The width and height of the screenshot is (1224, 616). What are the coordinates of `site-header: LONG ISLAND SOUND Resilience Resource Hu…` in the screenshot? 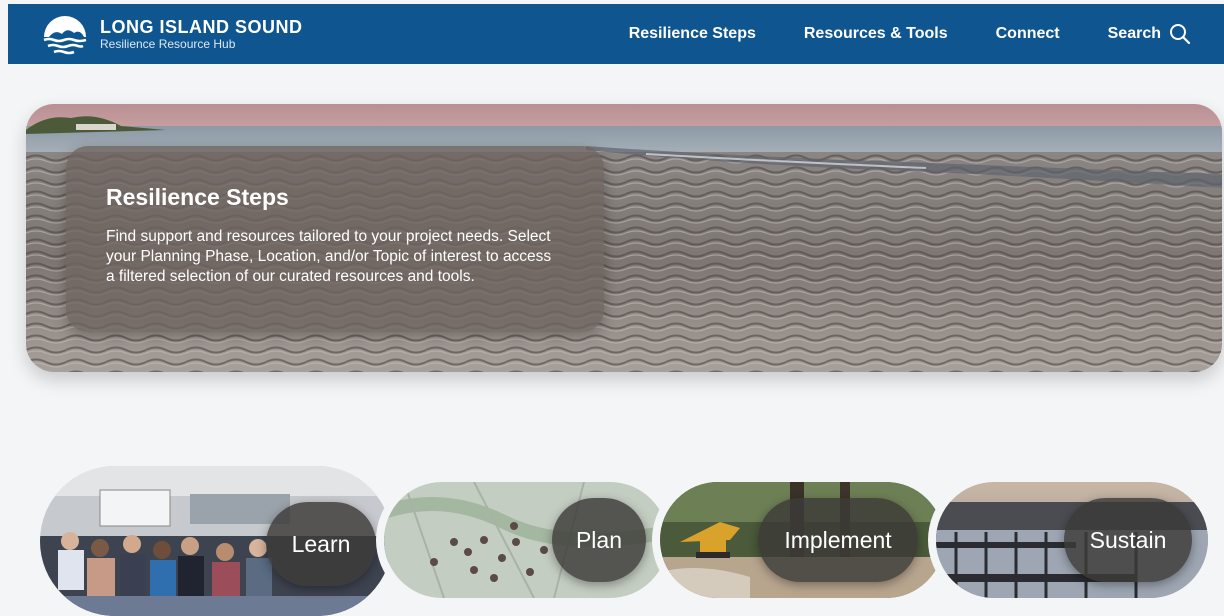 It's located at (616, 34).